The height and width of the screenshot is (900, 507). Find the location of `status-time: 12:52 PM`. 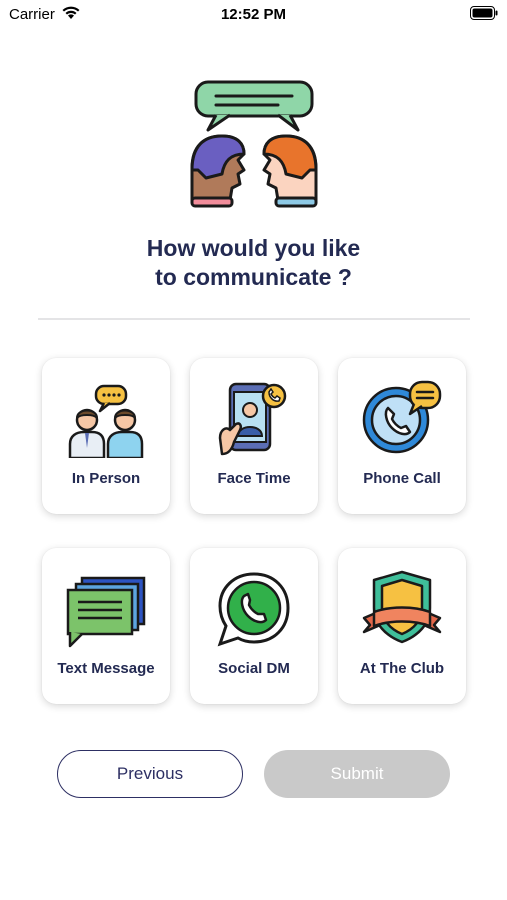

status-time: 12:52 PM is located at coordinates (253, 14).